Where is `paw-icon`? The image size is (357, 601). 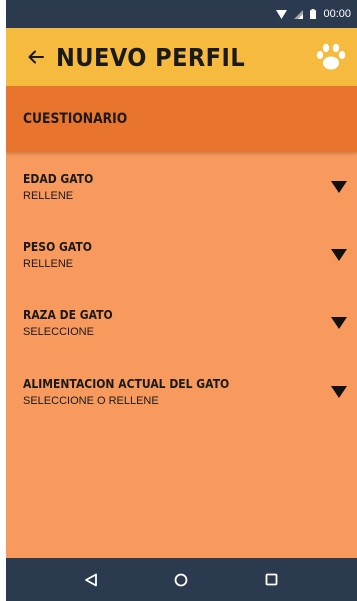 paw-icon is located at coordinates (331, 57).